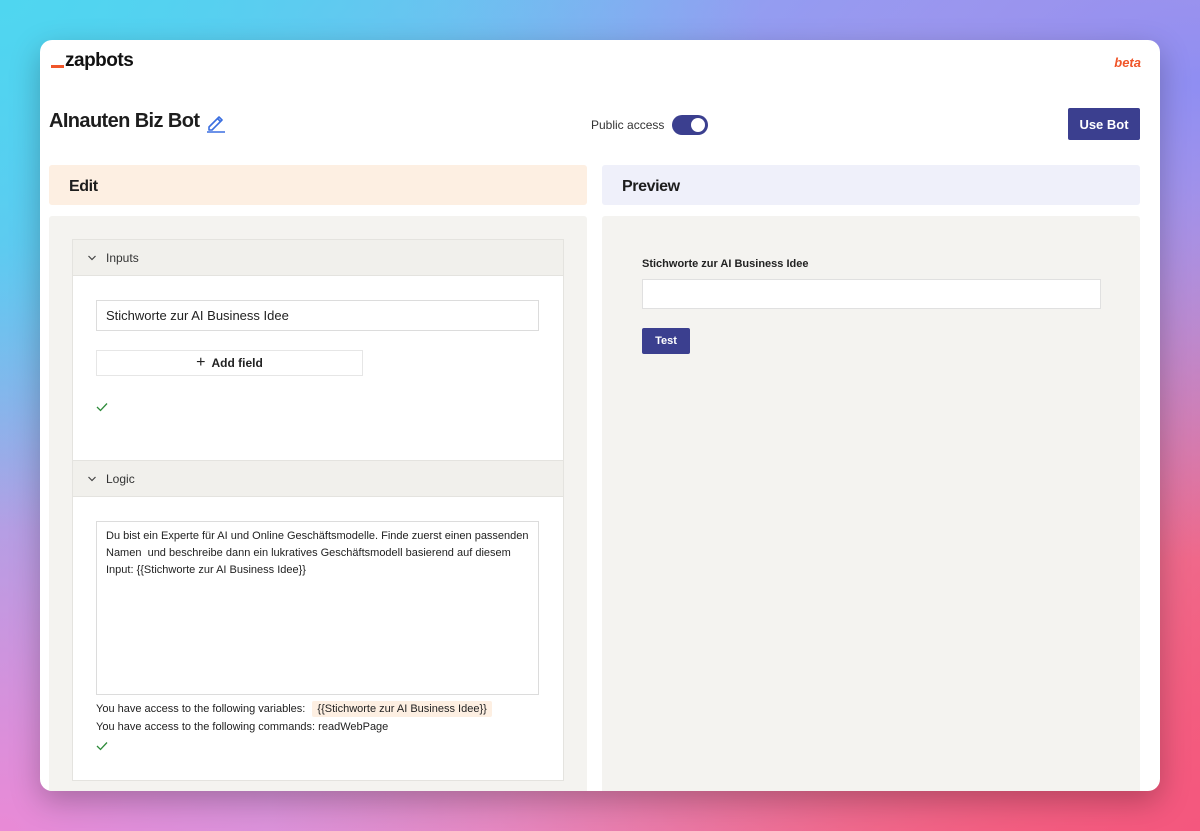 The height and width of the screenshot is (831, 1200). What do you see at coordinates (690, 125) in the screenshot?
I see `public-access-toggle` at bounding box center [690, 125].